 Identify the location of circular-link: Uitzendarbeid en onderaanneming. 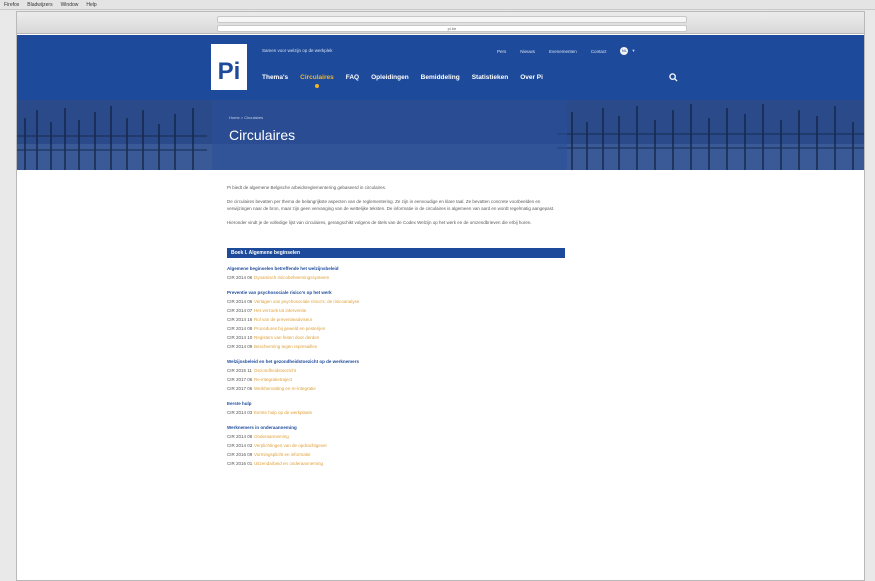
(288, 463).